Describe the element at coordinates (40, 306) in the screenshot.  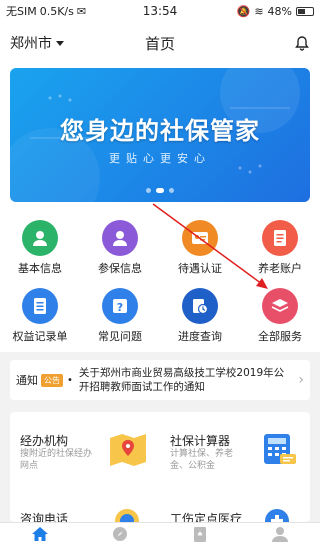
I see `list-icon` at that location.